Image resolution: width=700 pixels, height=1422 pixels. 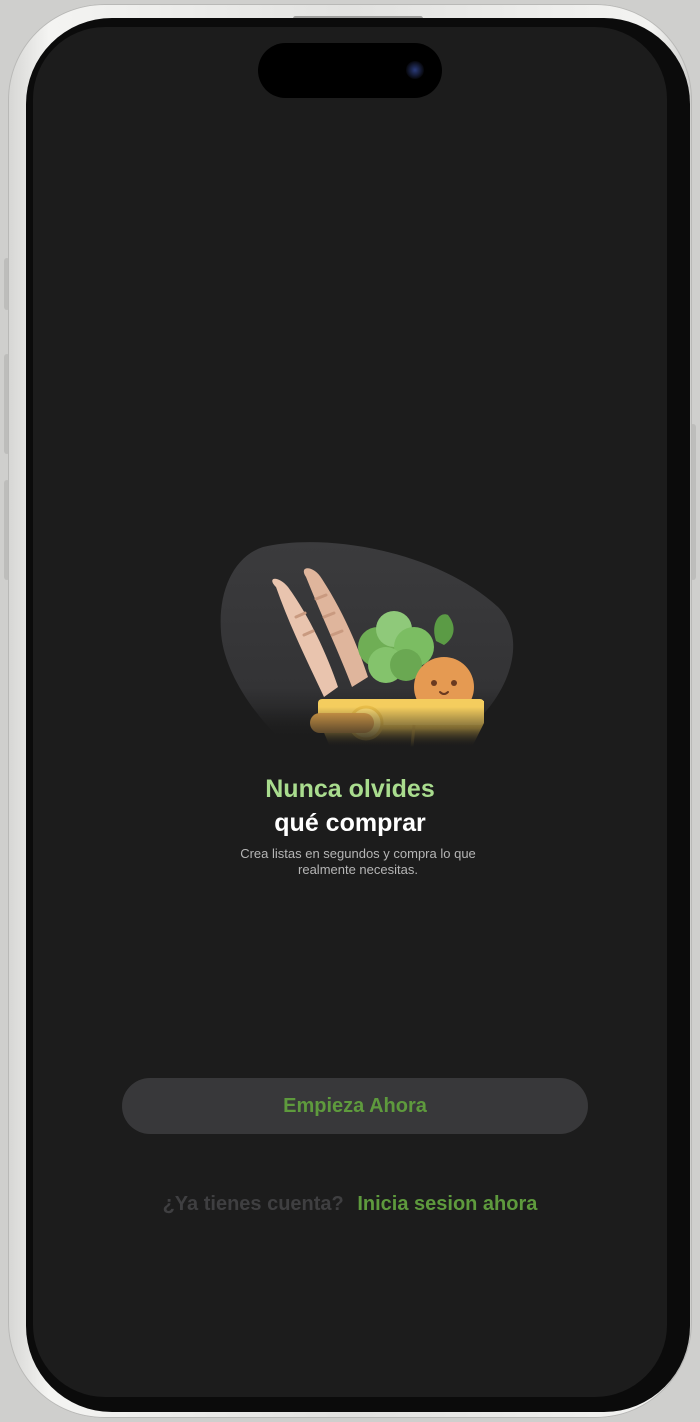 What do you see at coordinates (355, 1106) in the screenshot?
I see `start-now-button: Empieza Ahora` at bounding box center [355, 1106].